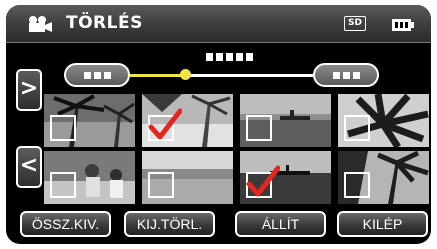  What do you see at coordinates (169, 224) in the screenshot?
I see `clear-selection-button: KIJ.TÖRL.` at bounding box center [169, 224].